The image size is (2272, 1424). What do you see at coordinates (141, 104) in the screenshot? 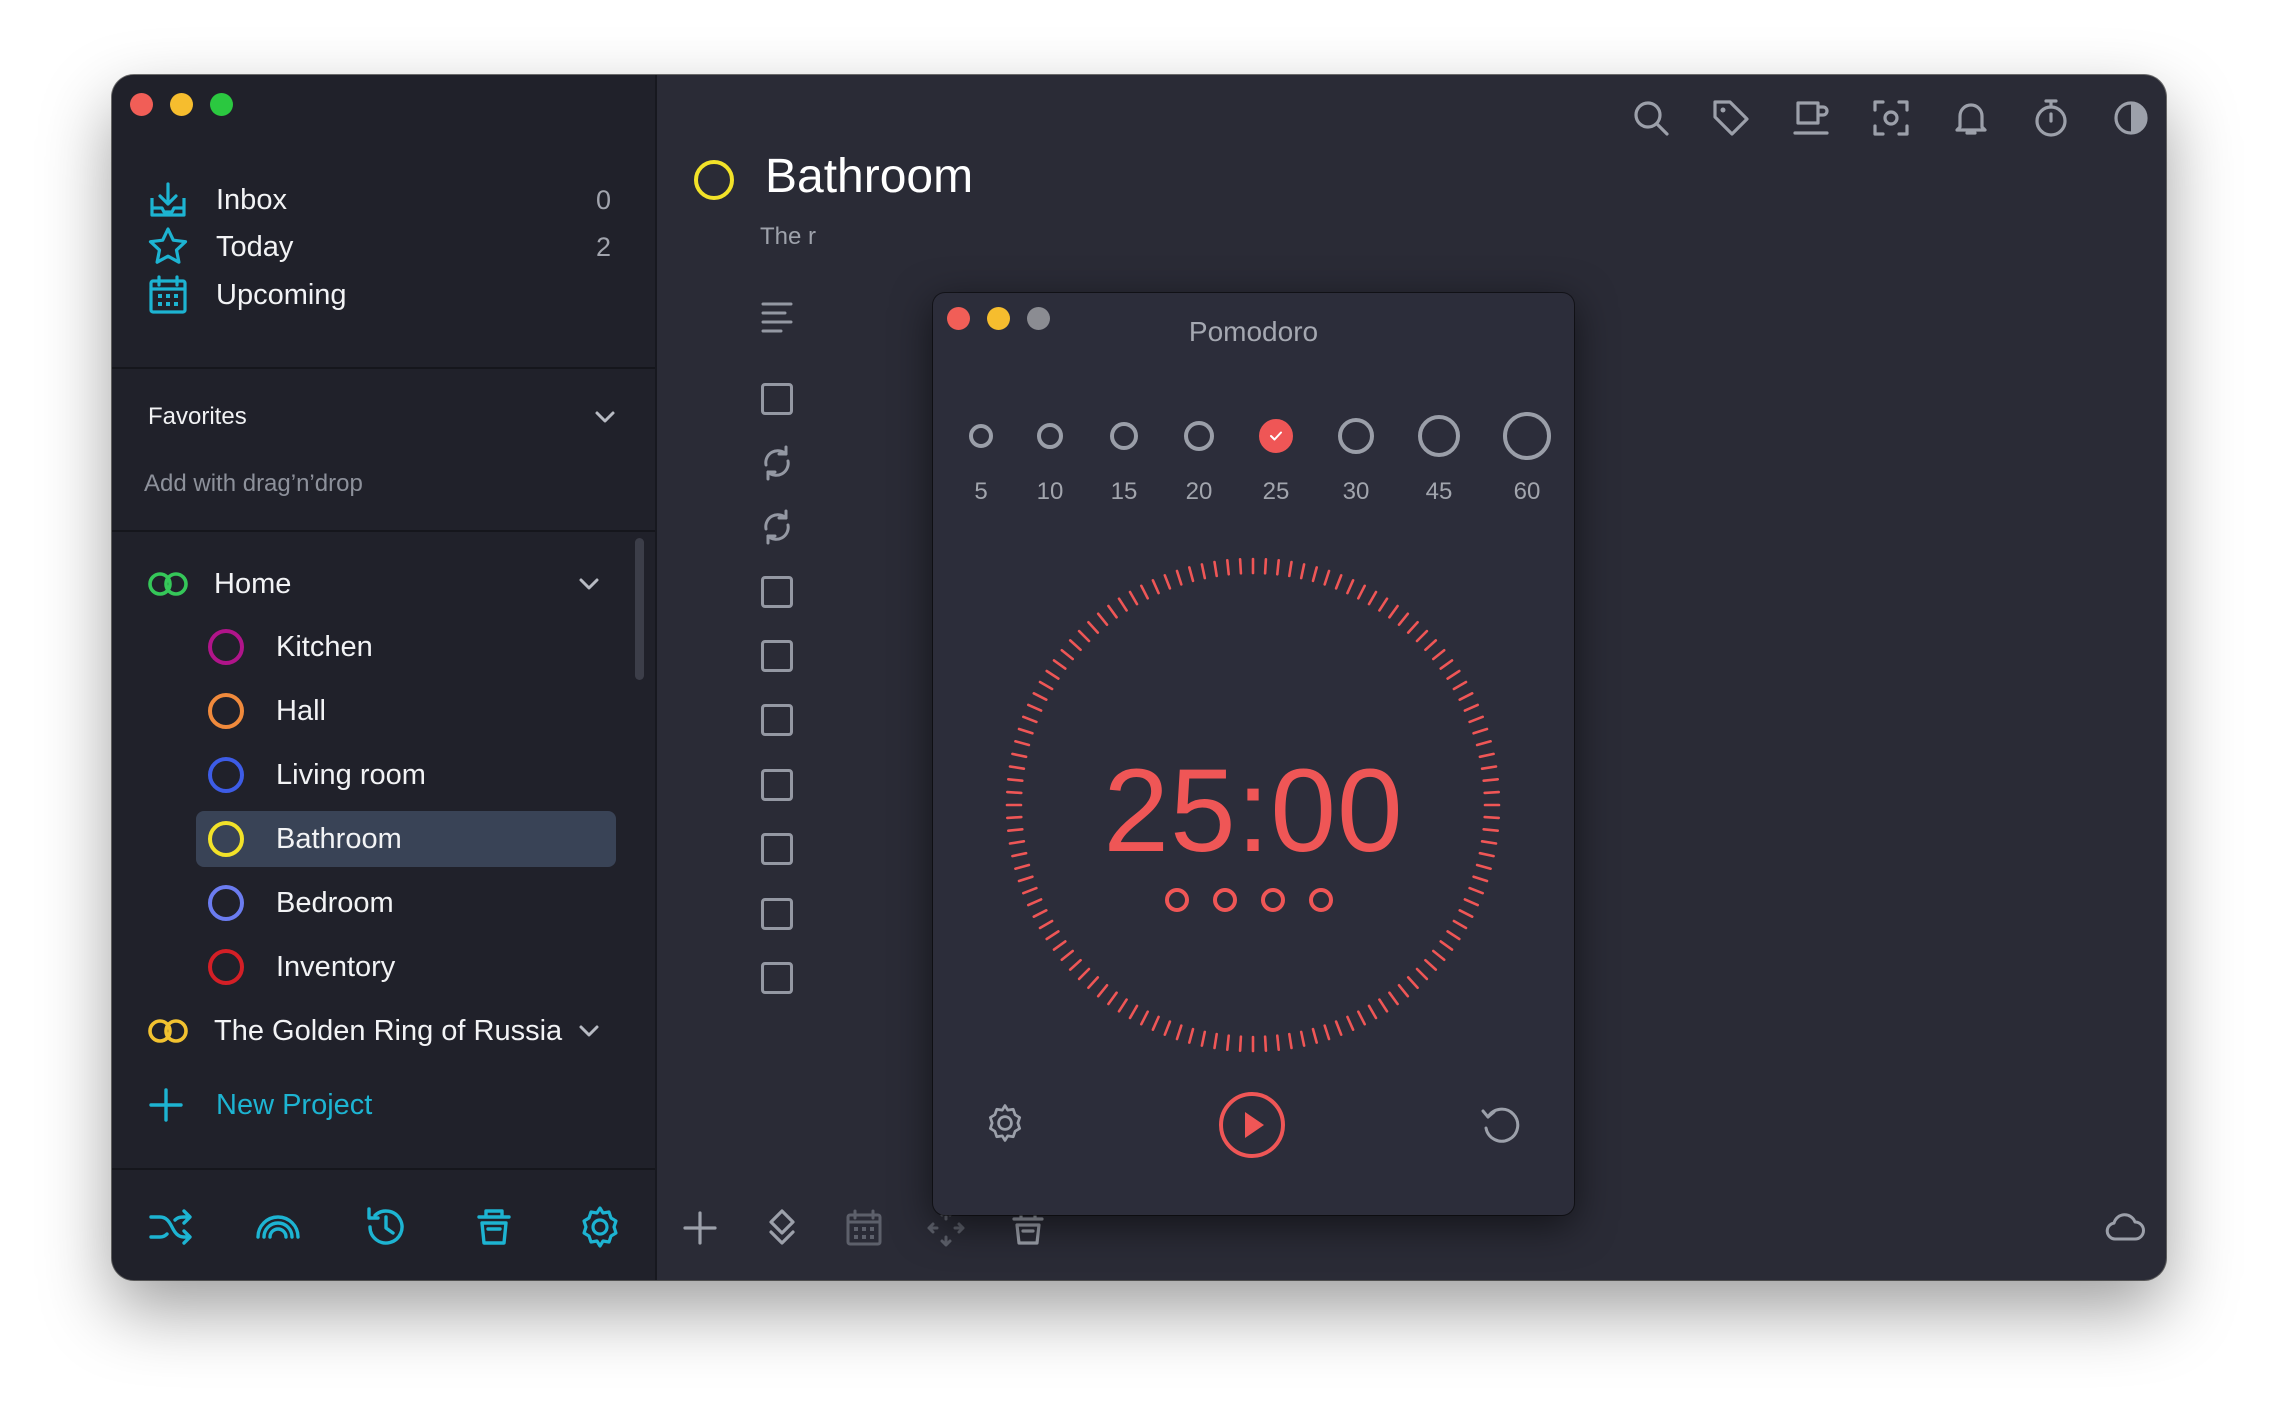
I see `close-window-button` at bounding box center [141, 104].